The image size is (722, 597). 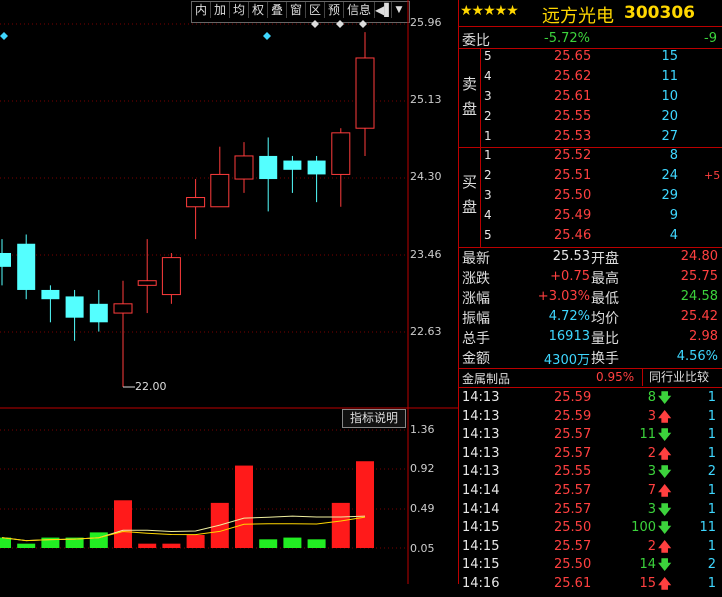 What do you see at coordinates (476, 259) in the screenshot?
I see `quote-label: 最新` at bounding box center [476, 259].